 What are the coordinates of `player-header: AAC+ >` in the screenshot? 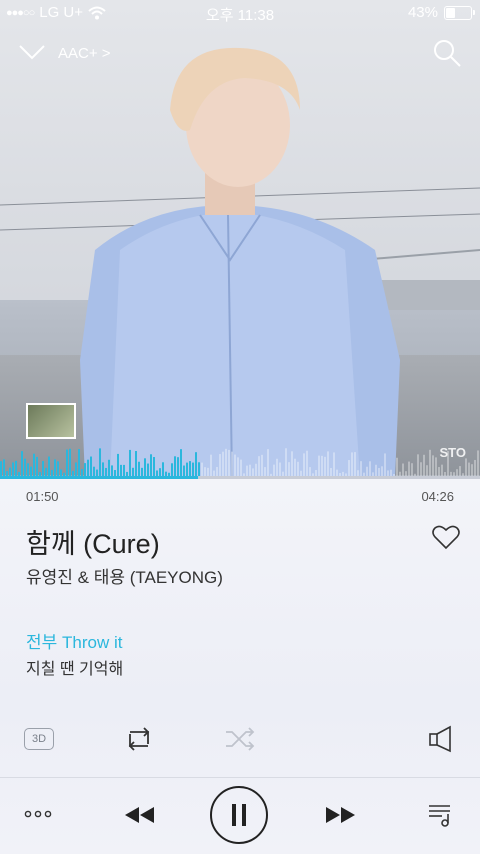 It's located at (240, 55).